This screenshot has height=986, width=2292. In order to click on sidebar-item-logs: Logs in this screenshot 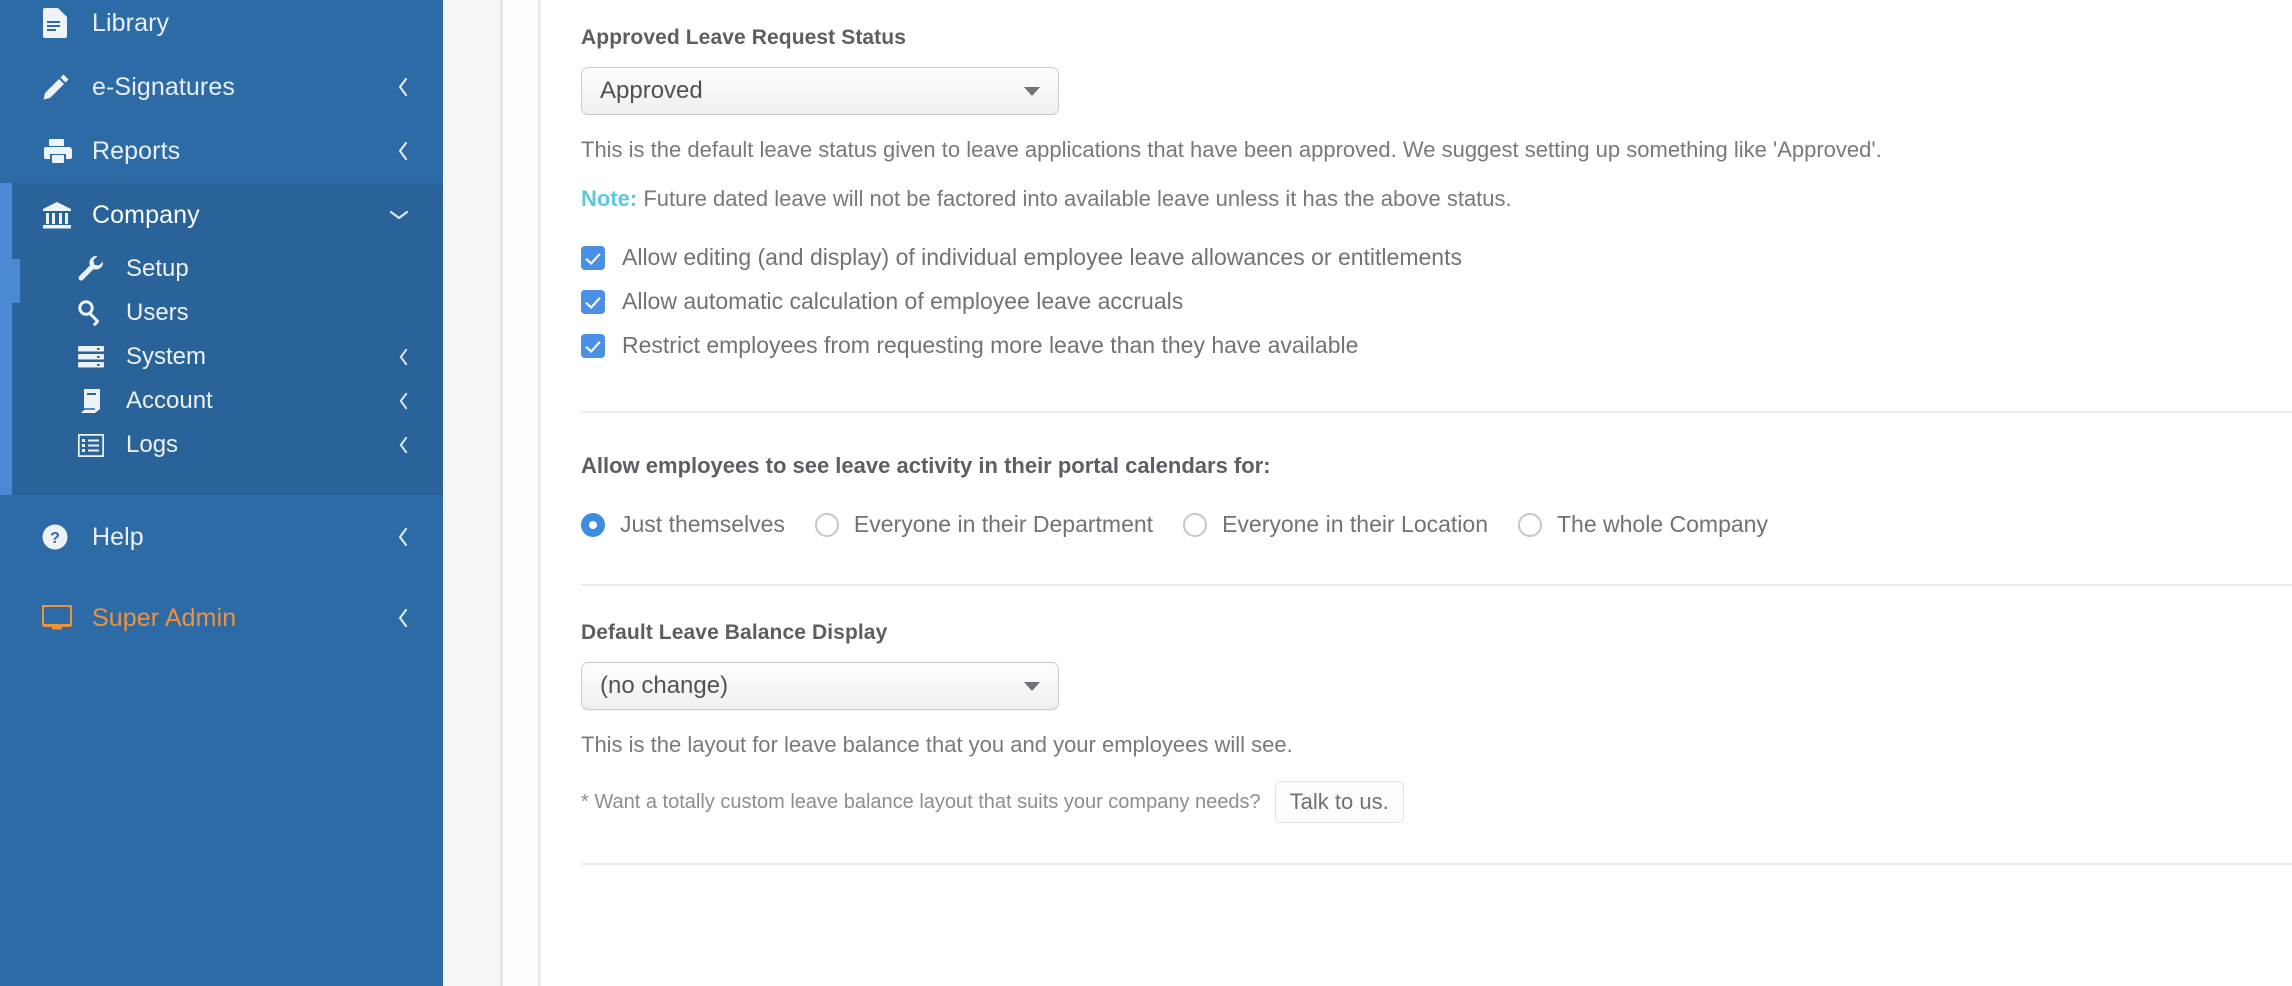, I will do `click(221, 445)`.